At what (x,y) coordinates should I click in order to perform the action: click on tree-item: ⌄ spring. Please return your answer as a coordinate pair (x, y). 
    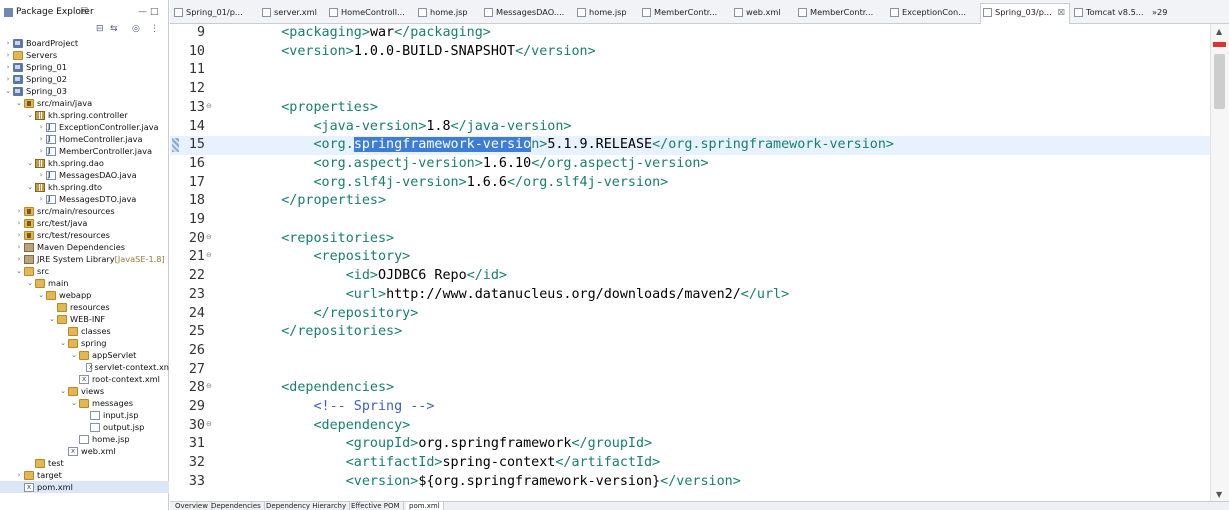
    Looking at the image, I should click on (84, 343).